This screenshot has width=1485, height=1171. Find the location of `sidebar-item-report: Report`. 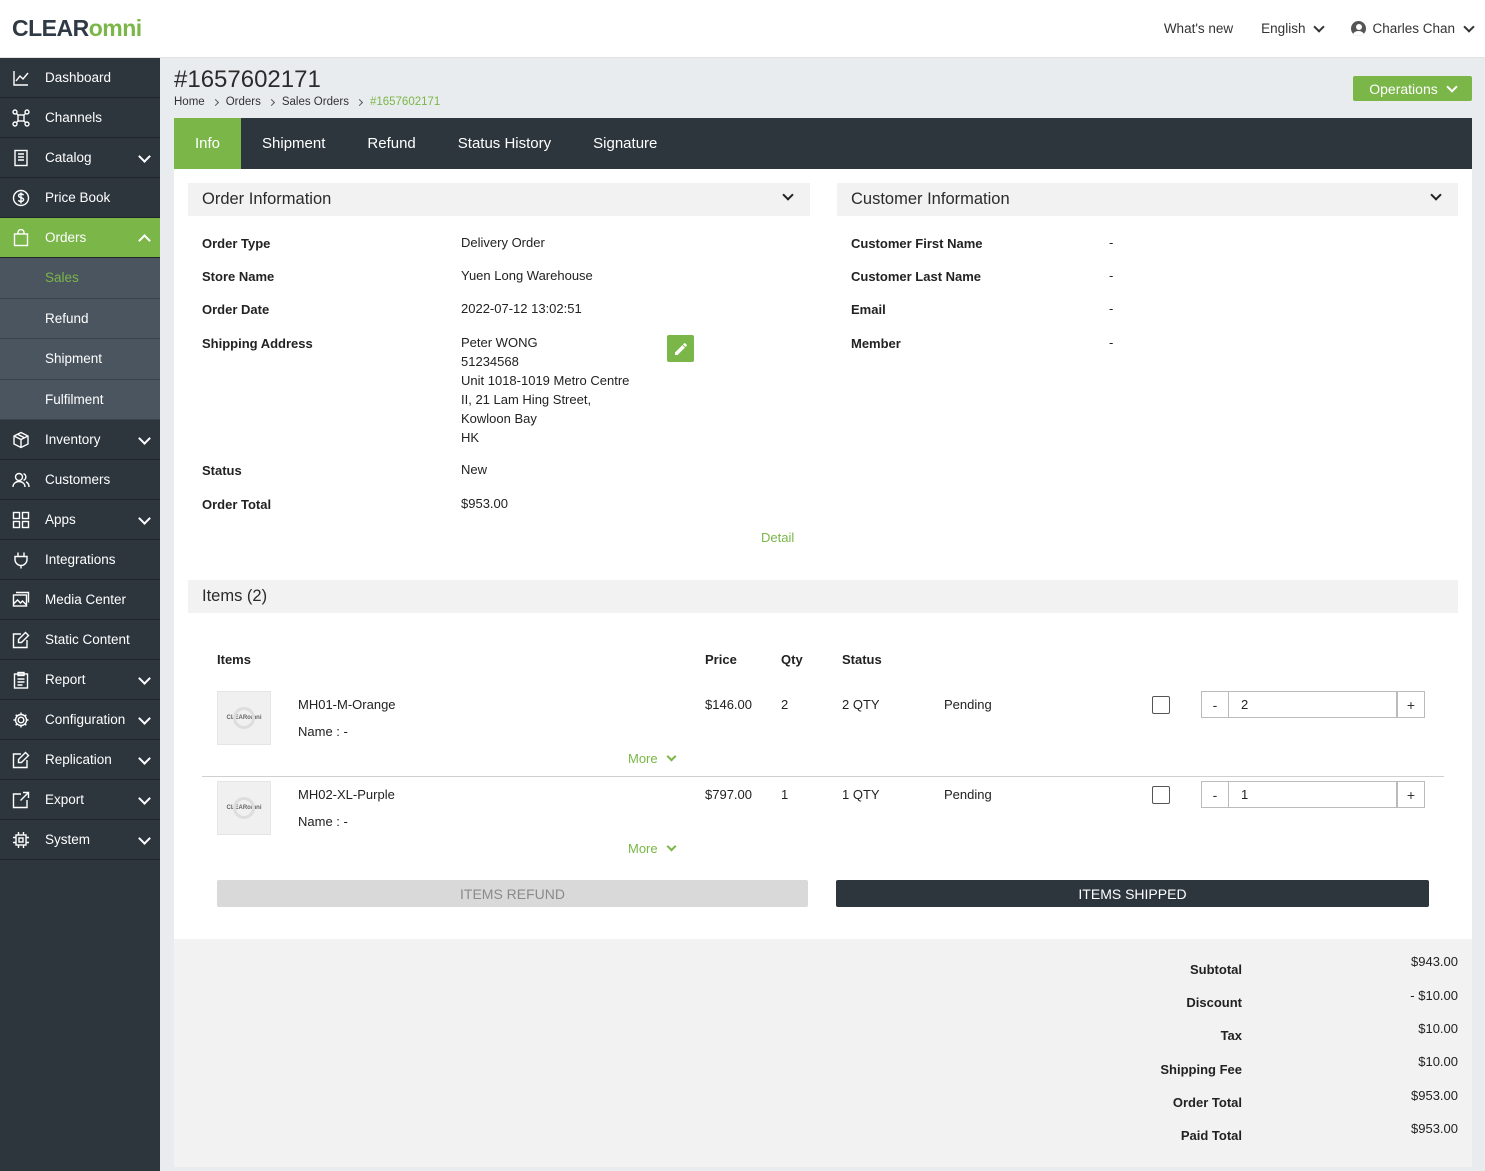

sidebar-item-report: Report is located at coordinates (80, 680).